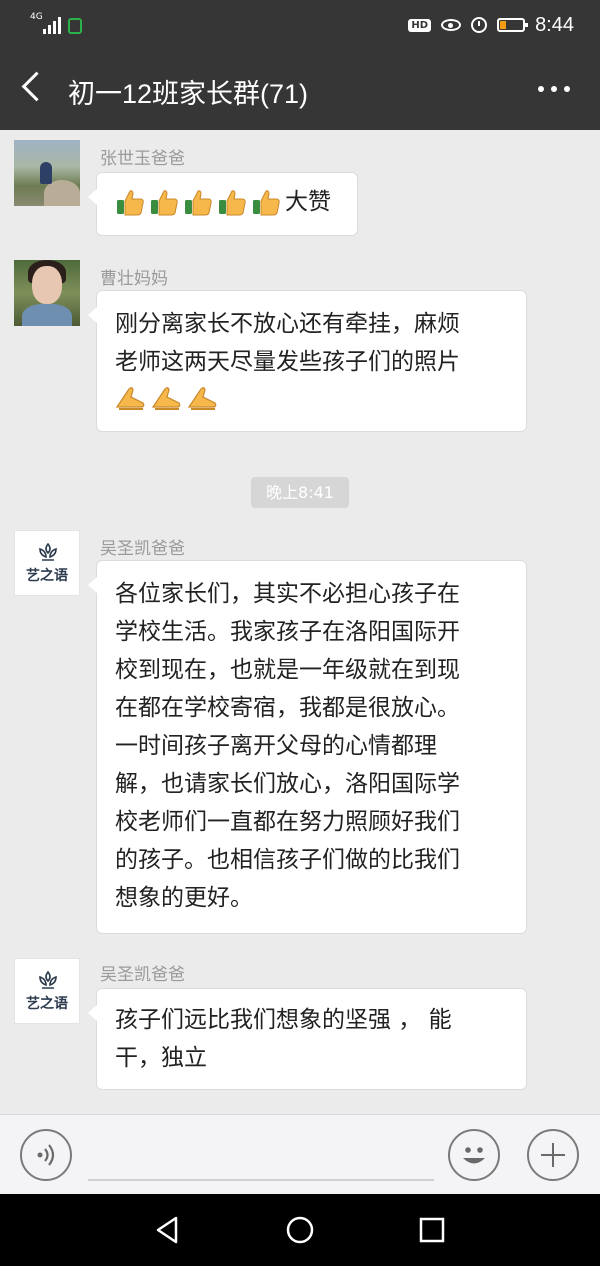  What do you see at coordinates (161, 1058) in the screenshot?
I see `message-line: 干，独立` at bounding box center [161, 1058].